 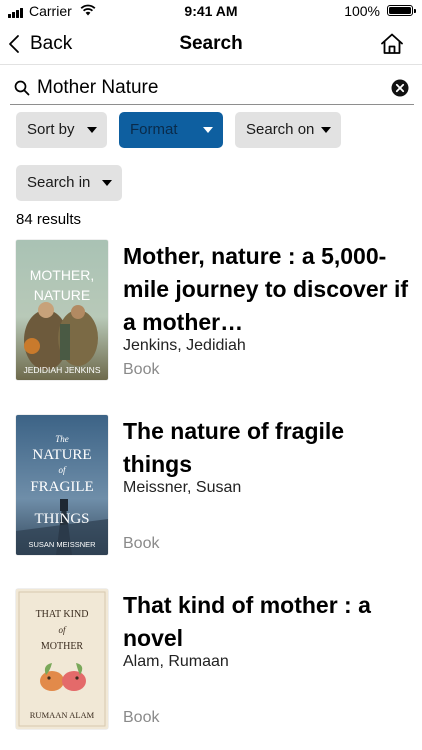 I want to click on search-in-button: Search in, so click(x=69, y=183).